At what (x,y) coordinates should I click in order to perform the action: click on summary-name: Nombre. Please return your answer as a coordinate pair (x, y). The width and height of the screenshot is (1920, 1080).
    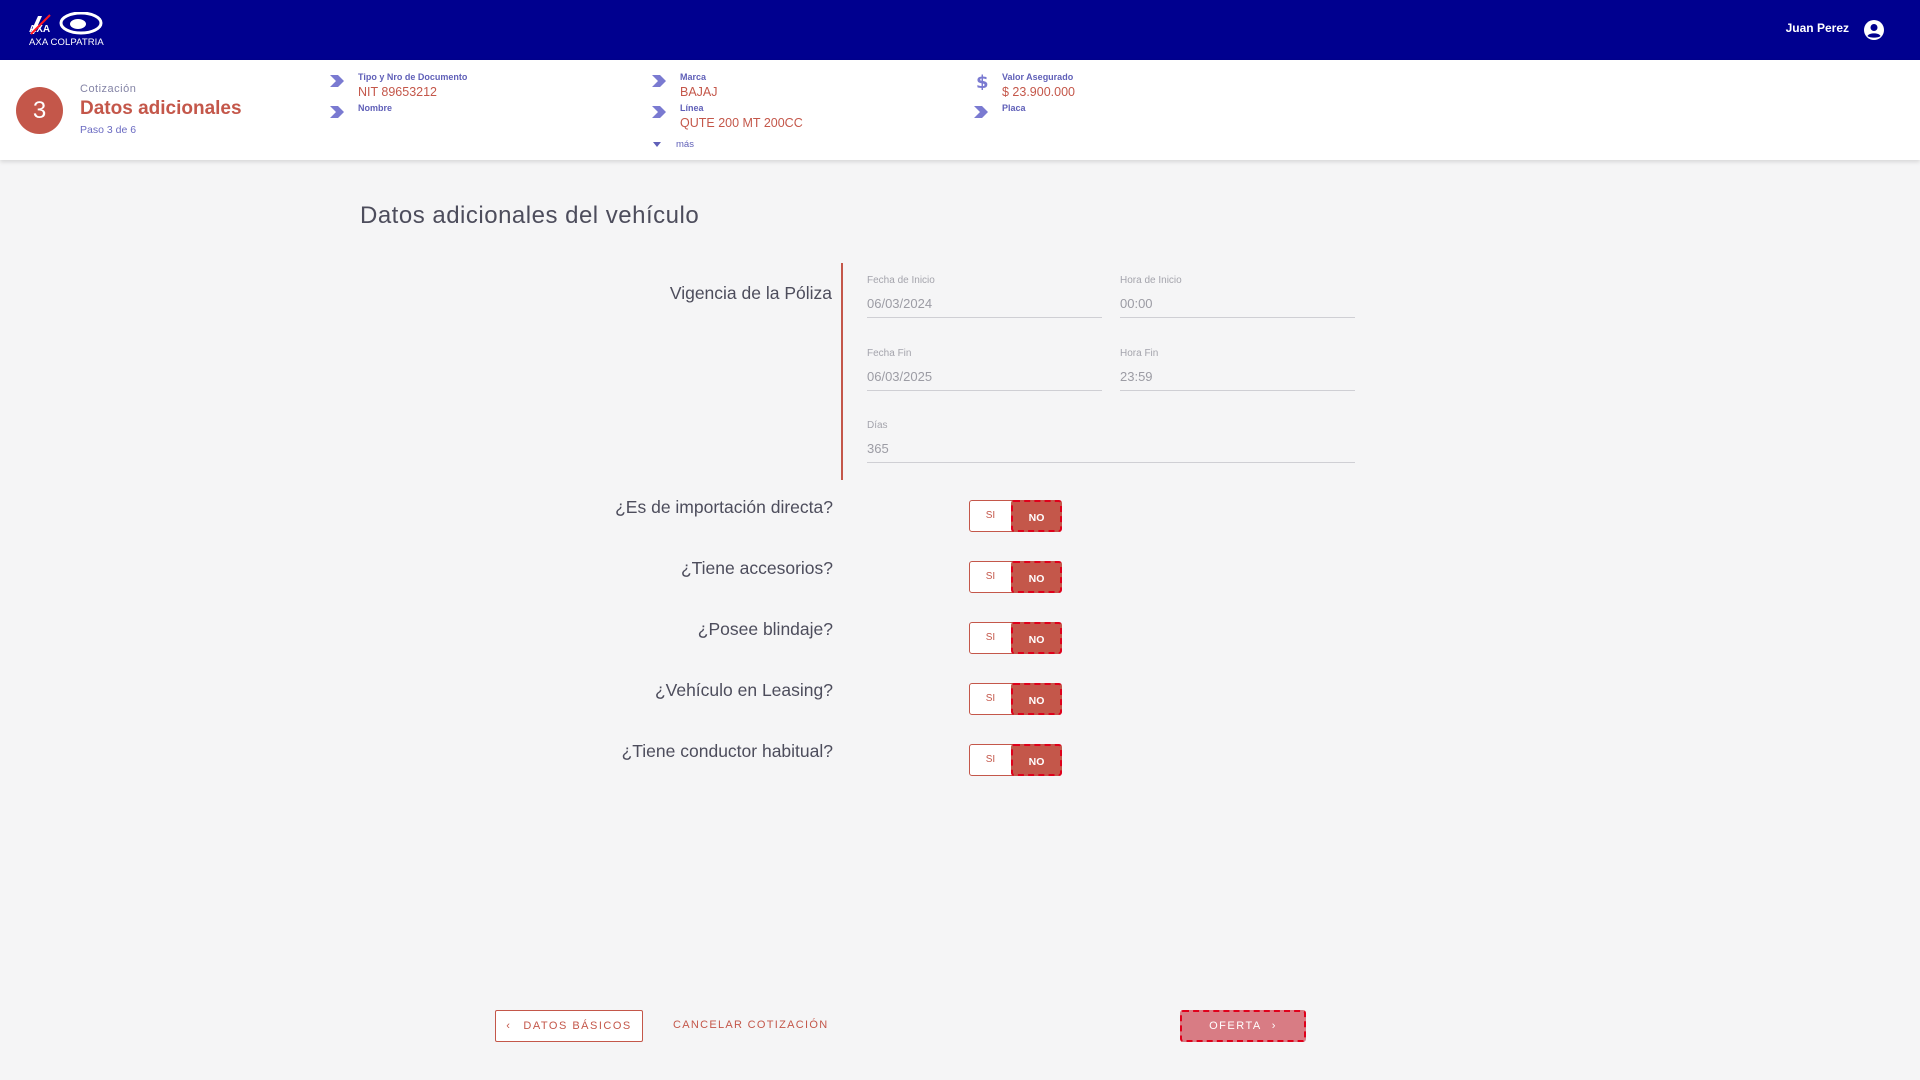
    Looking at the image, I should click on (478, 117).